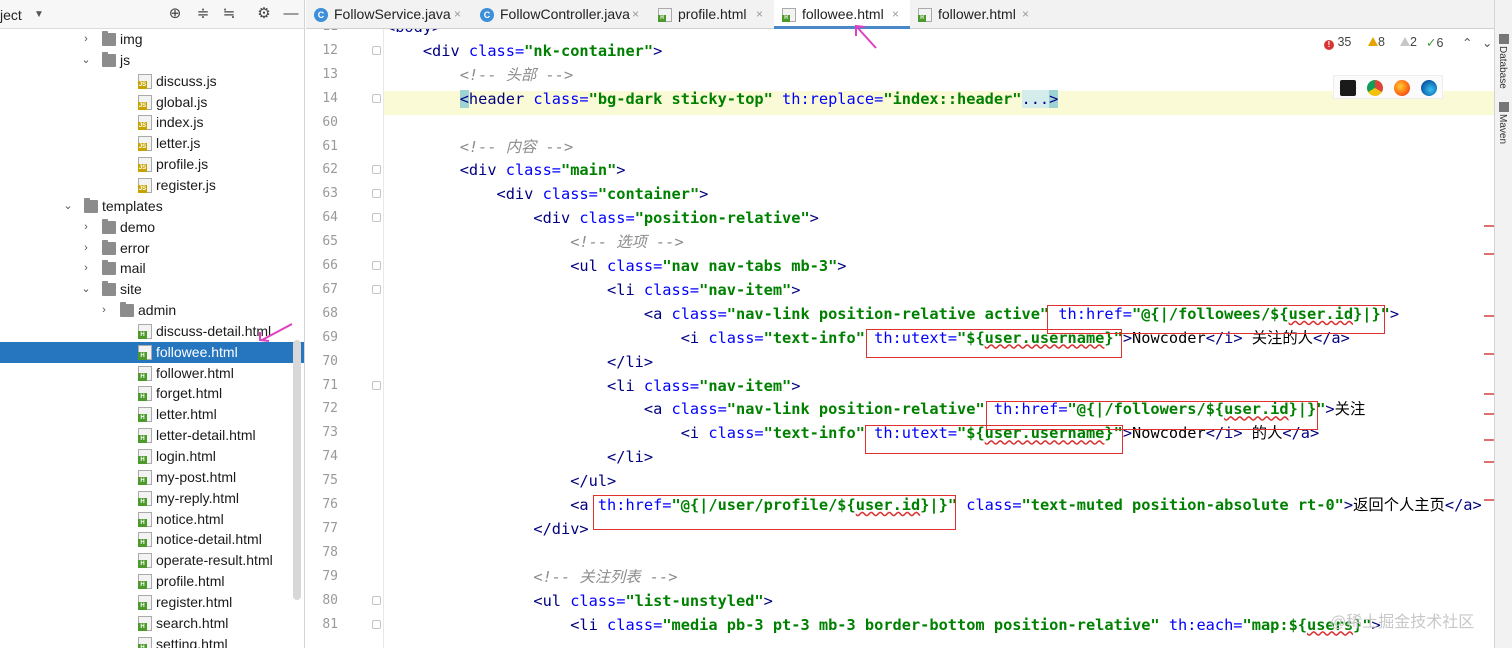 Image resolution: width=1512 pixels, height=648 pixels. I want to click on error-count: ! 35, so click(1337, 42).